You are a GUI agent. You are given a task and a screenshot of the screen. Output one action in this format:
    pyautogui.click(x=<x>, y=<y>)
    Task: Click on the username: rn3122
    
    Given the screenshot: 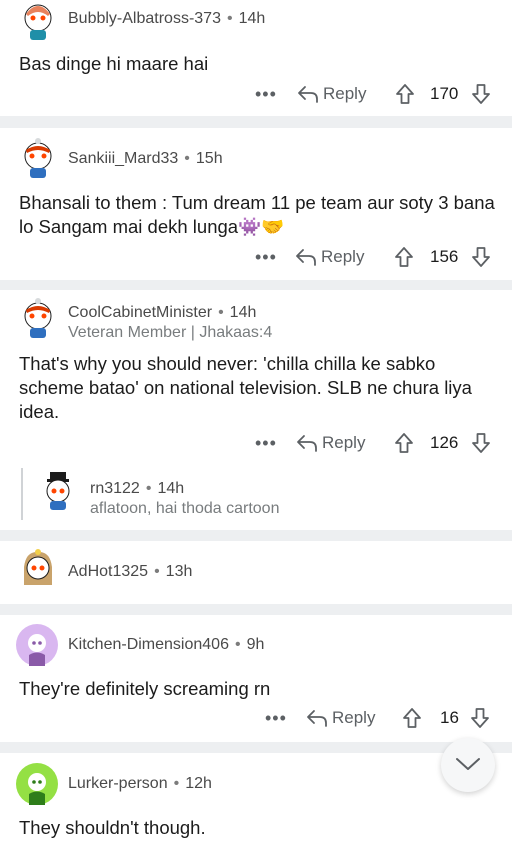 What is the action you would take?
    pyautogui.click(x=115, y=488)
    